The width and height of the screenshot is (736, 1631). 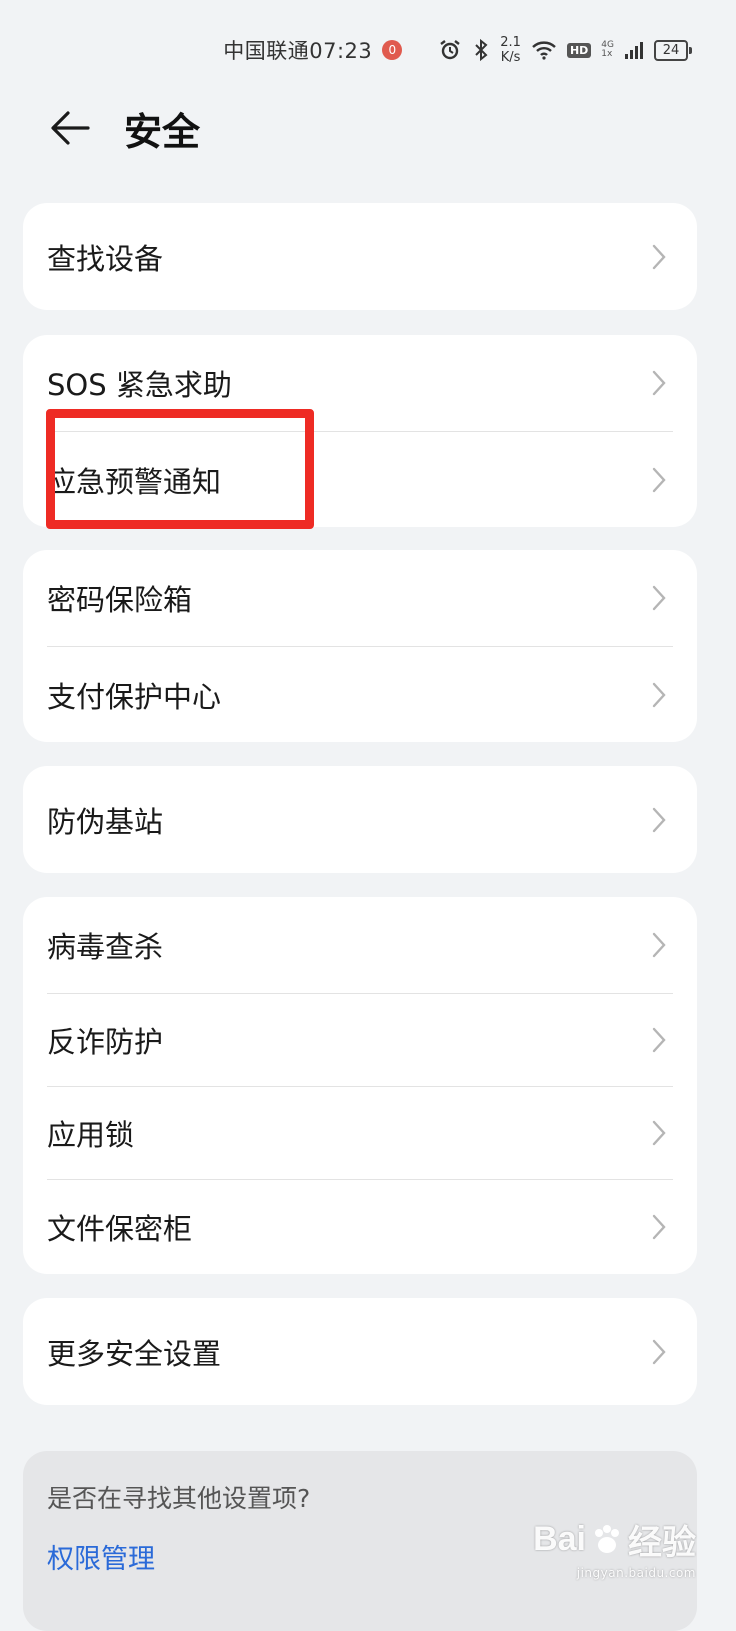 I want to click on row-fake-base-station: 防伪基站, so click(x=360, y=819).